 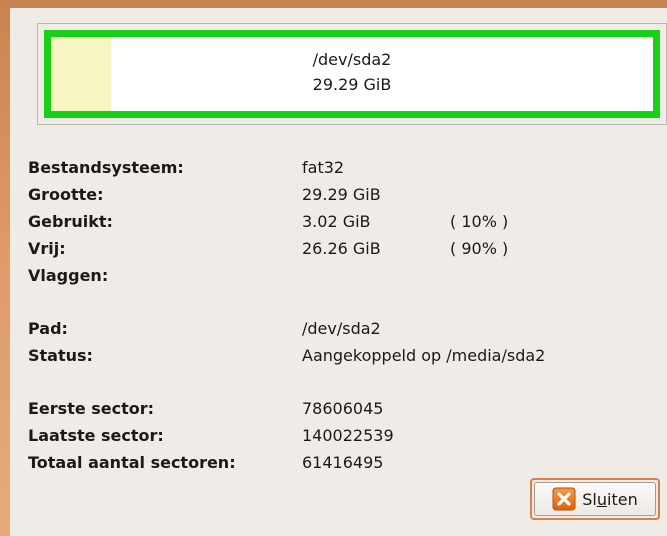 I want to click on partition-bar-size: 29.29 GiB, so click(x=352, y=84).